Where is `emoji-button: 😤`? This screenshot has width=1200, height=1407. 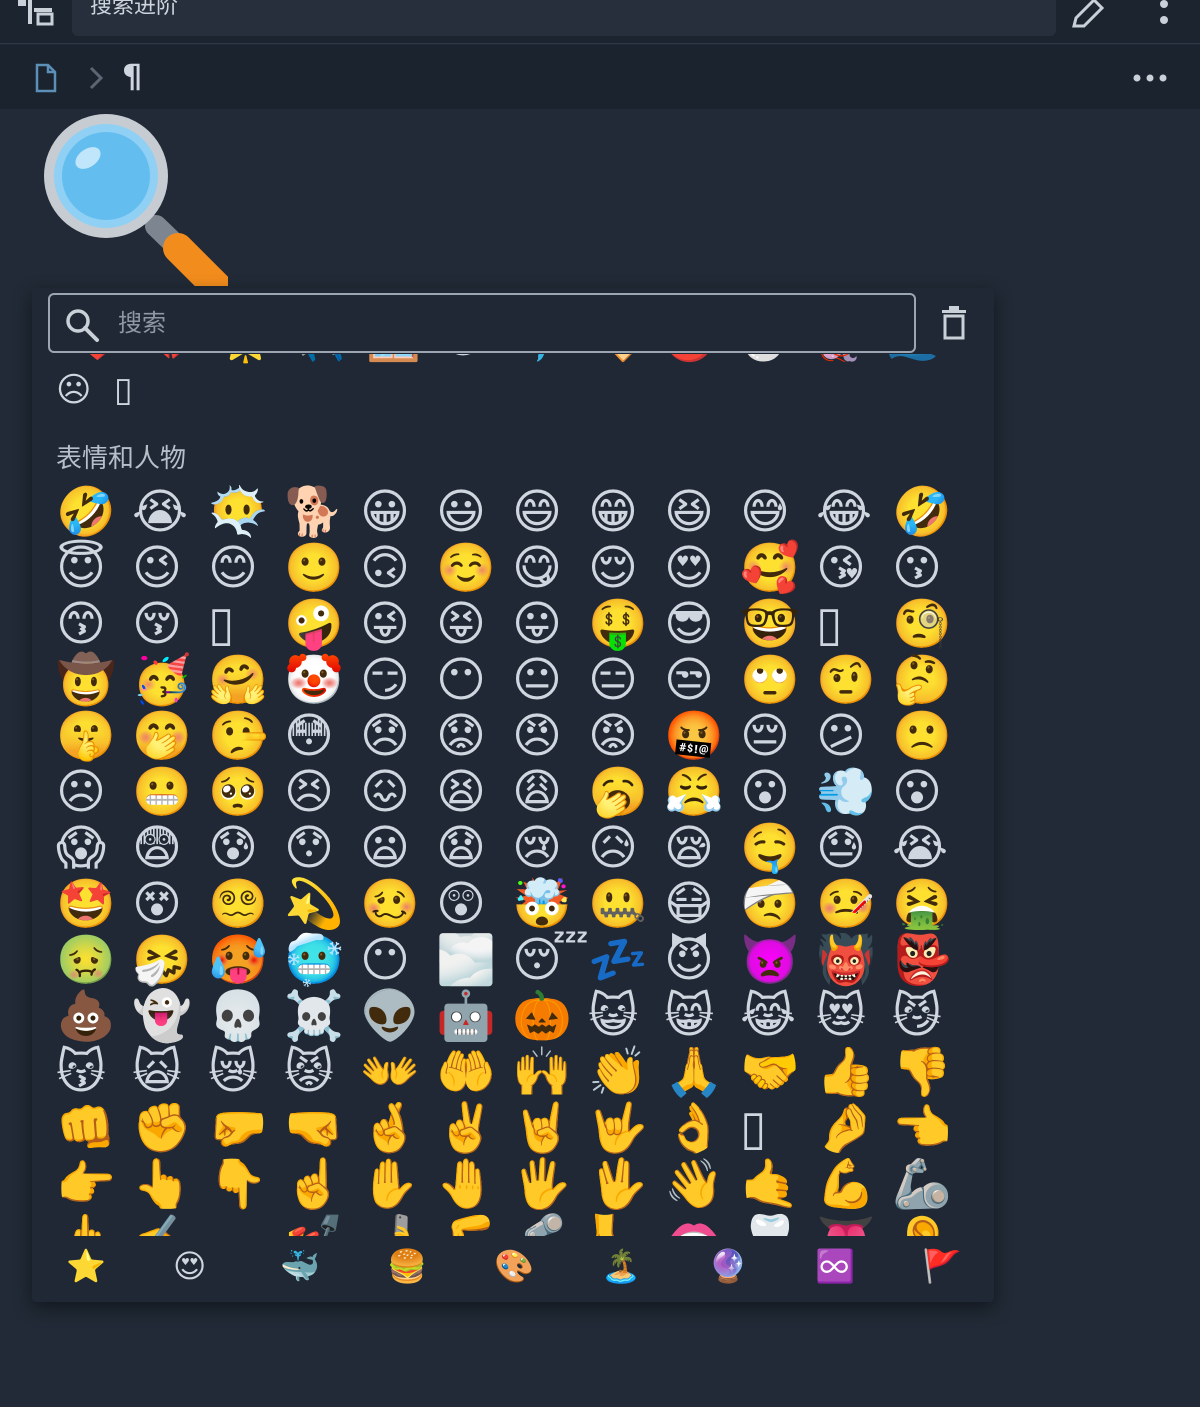 emoji-button: 😤 is located at coordinates (702, 792).